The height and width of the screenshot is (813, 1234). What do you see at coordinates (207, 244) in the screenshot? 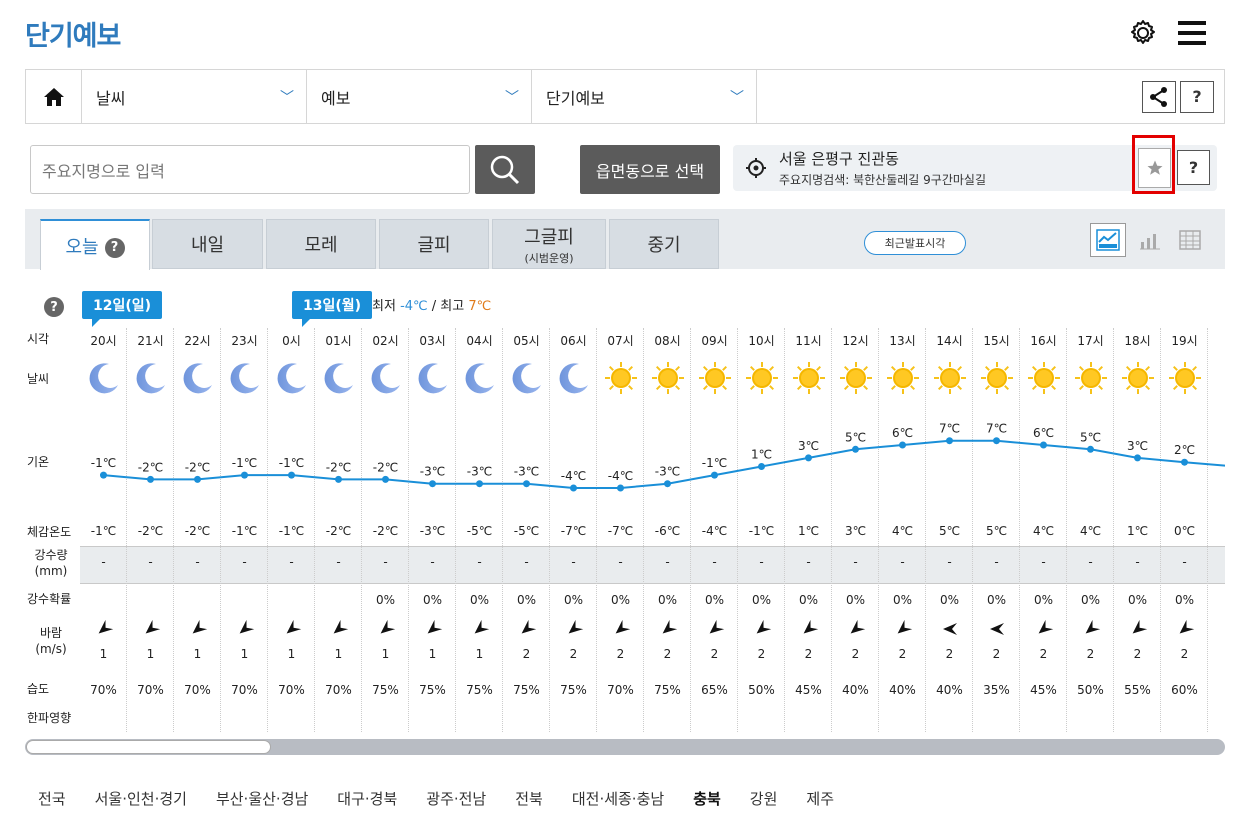
I see `tab-tomorrow: 내일` at bounding box center [207, 244].